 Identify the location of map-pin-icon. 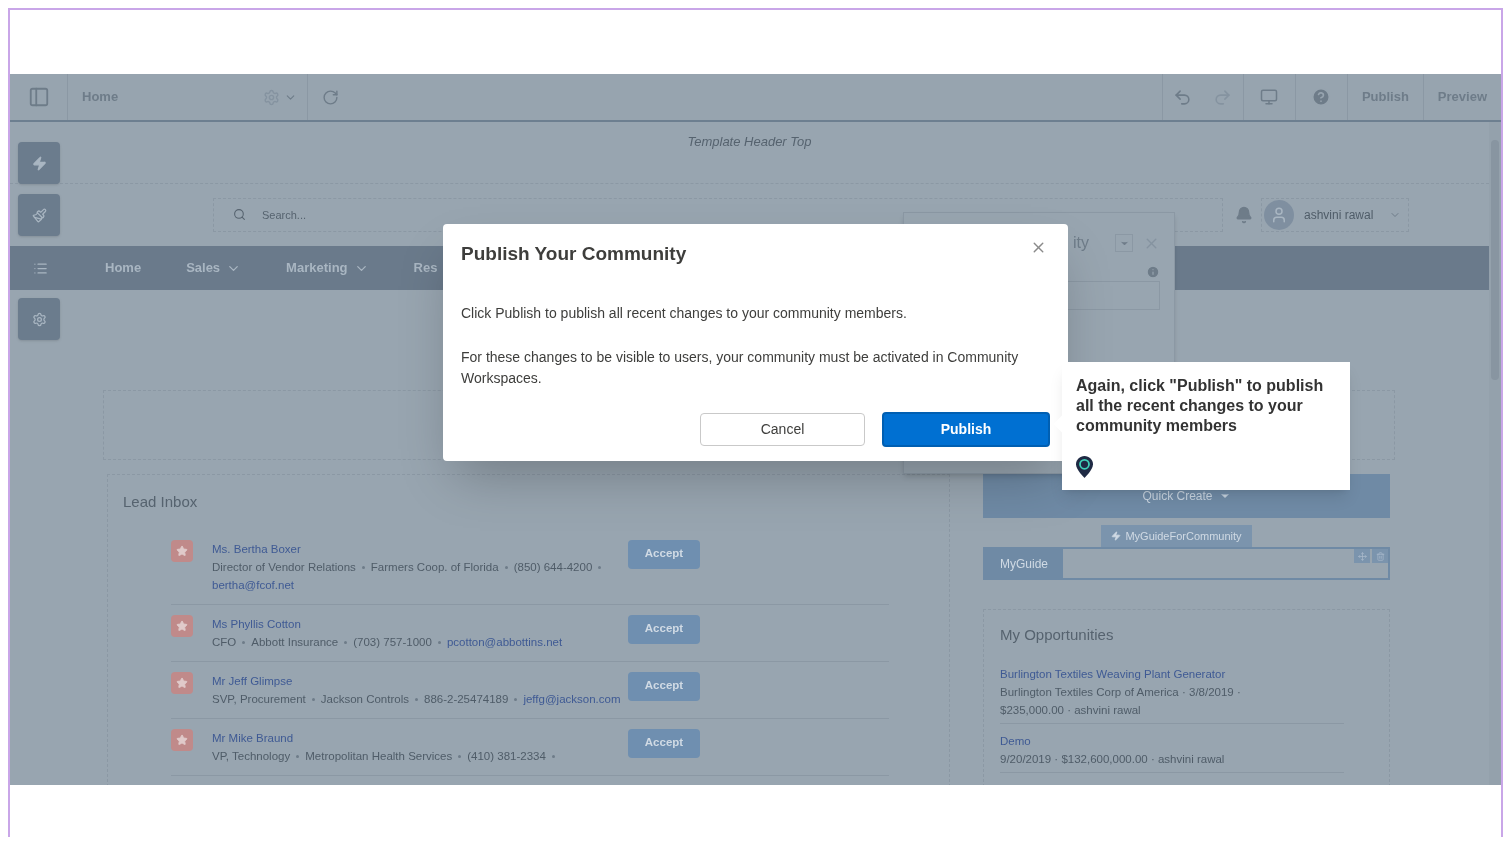
(1084, 467).